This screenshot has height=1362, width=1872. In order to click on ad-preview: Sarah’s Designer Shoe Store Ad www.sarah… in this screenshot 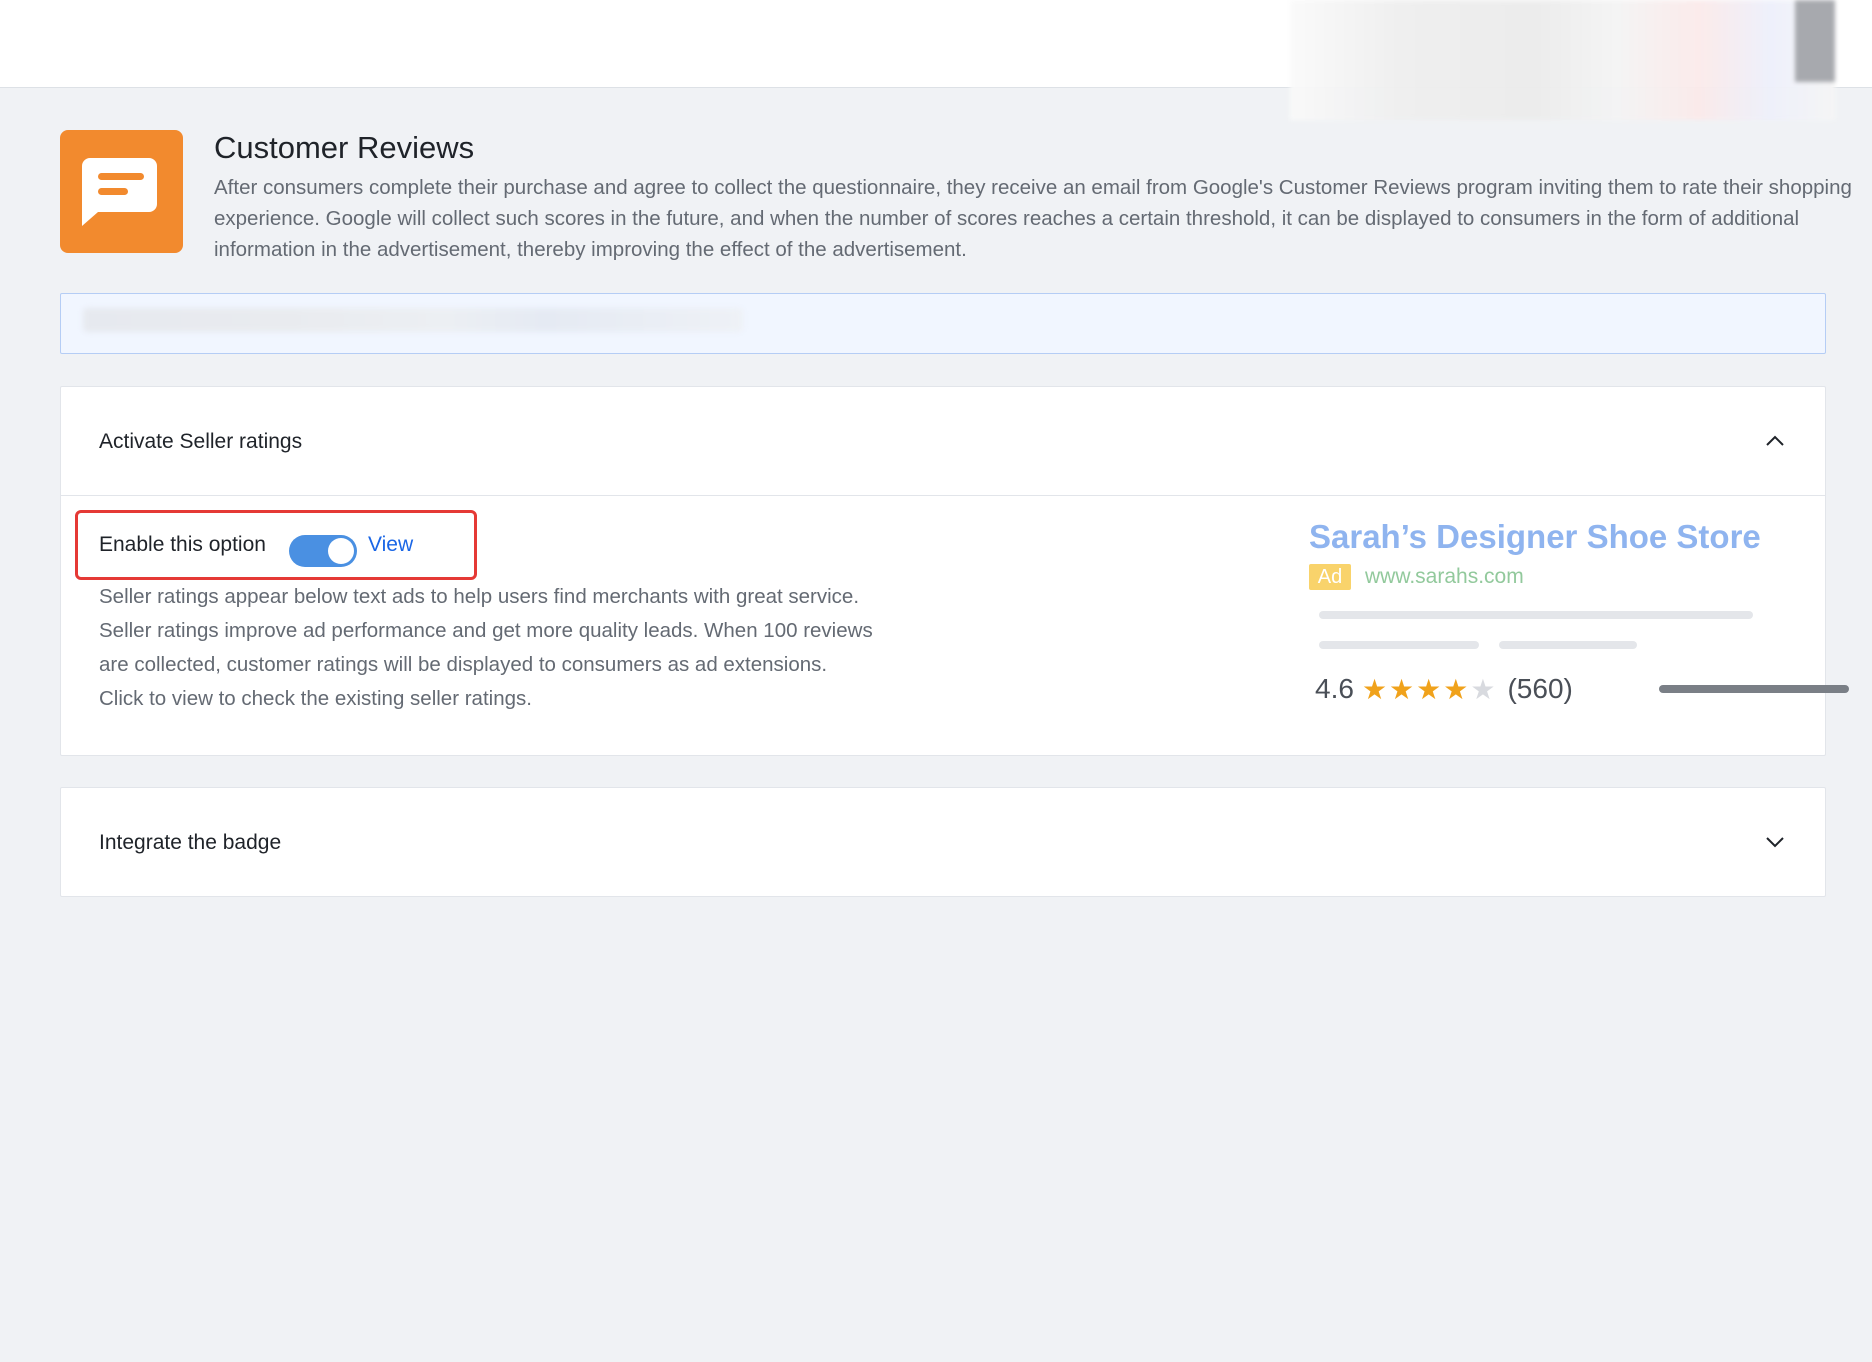, I will do `click(1579, 617)`.